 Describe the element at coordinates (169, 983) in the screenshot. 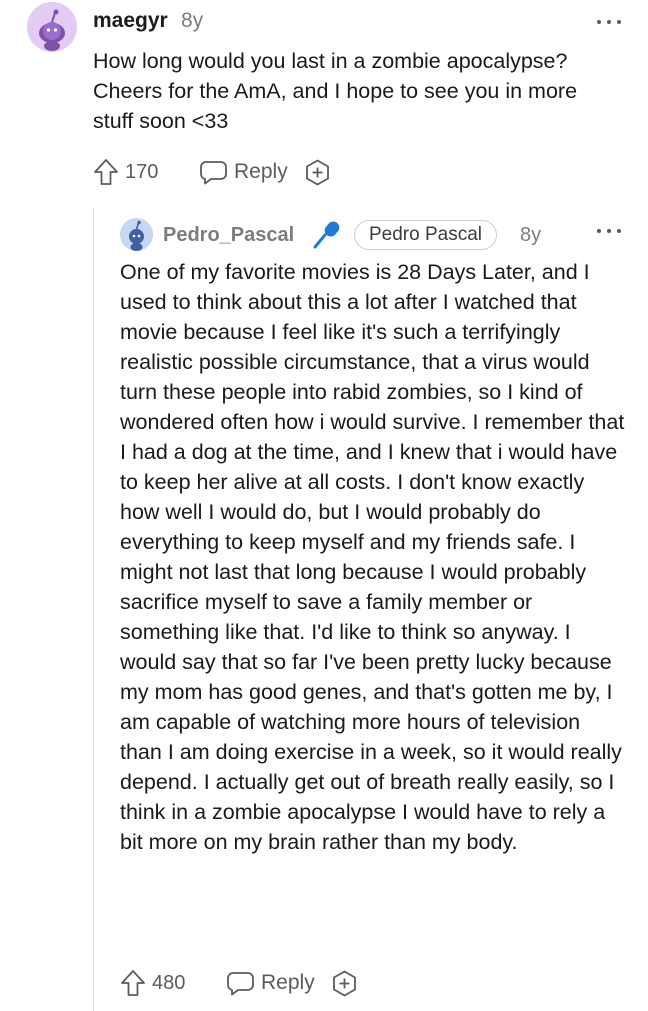

I see `vote-score: 480` at that location.